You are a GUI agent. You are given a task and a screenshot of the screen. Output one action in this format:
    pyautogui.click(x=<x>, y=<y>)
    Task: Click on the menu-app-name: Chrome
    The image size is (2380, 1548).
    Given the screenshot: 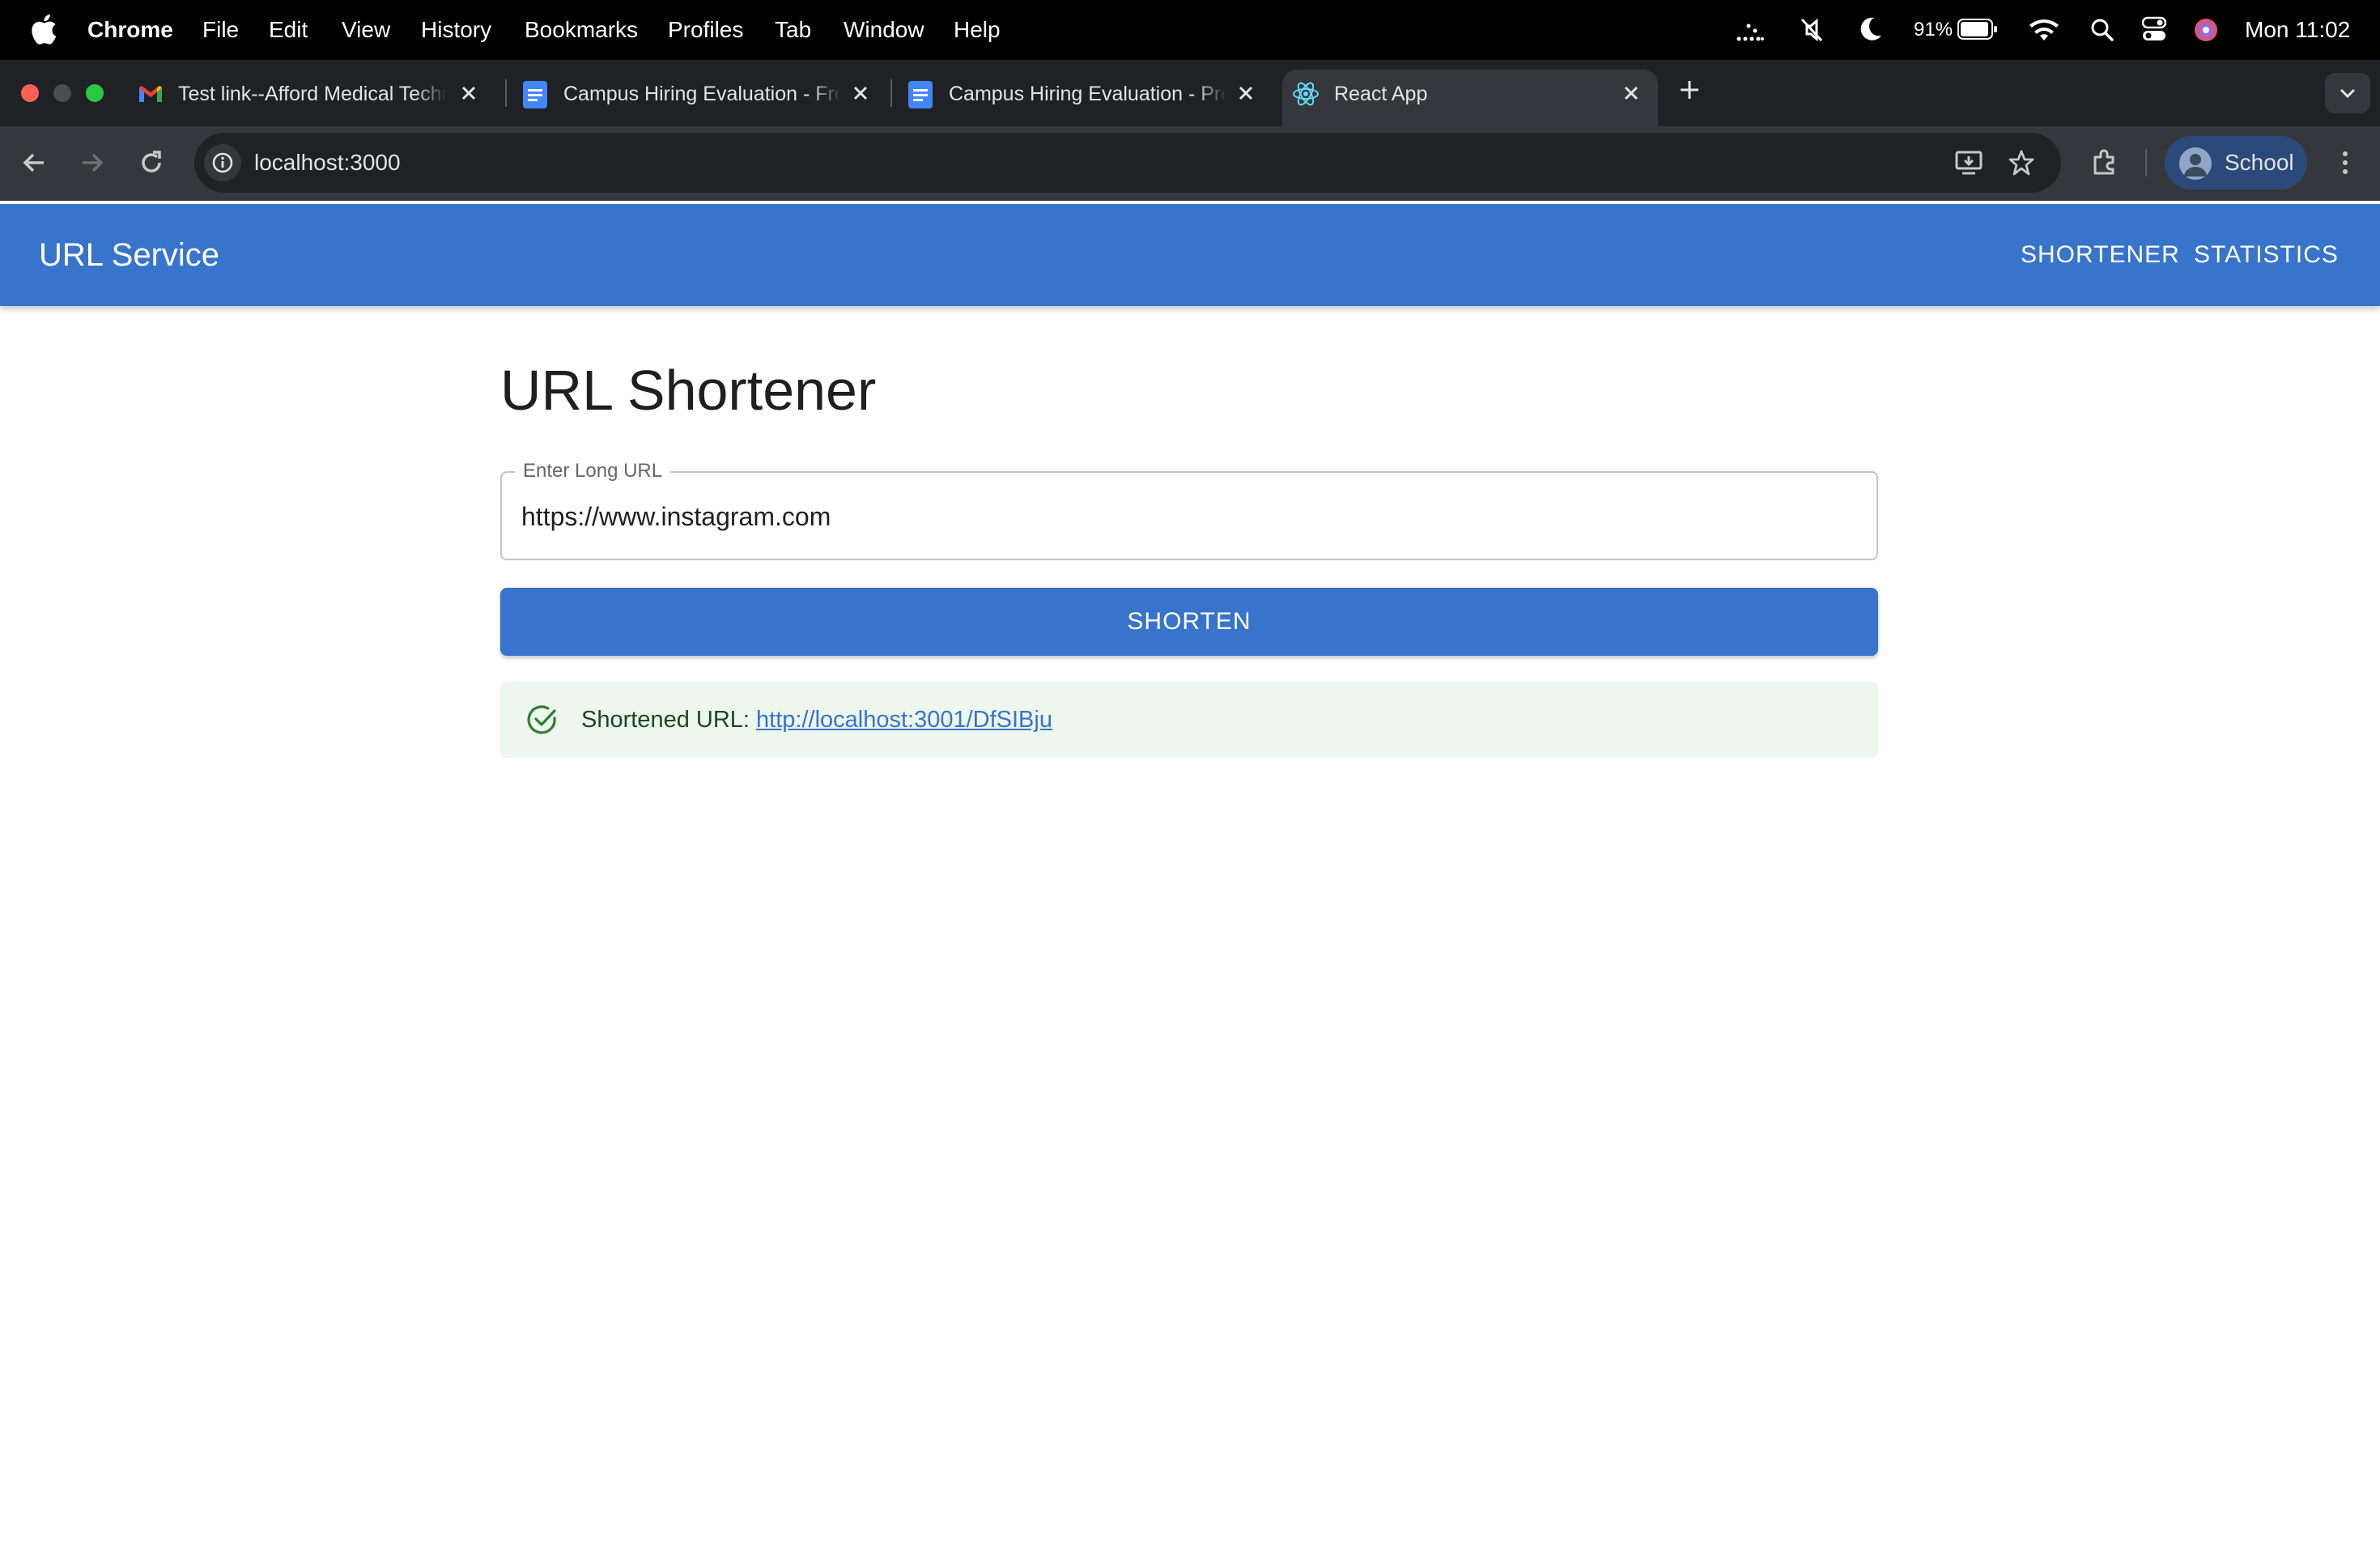 What is the action you would take?
    pyautogui.click(x=130, y=30)
    